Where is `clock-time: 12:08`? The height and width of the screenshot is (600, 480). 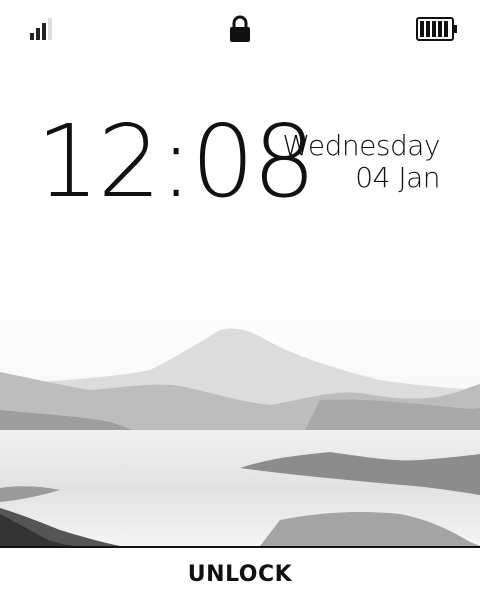 clock-time: 12:08 is located at coordinates (176, 161).